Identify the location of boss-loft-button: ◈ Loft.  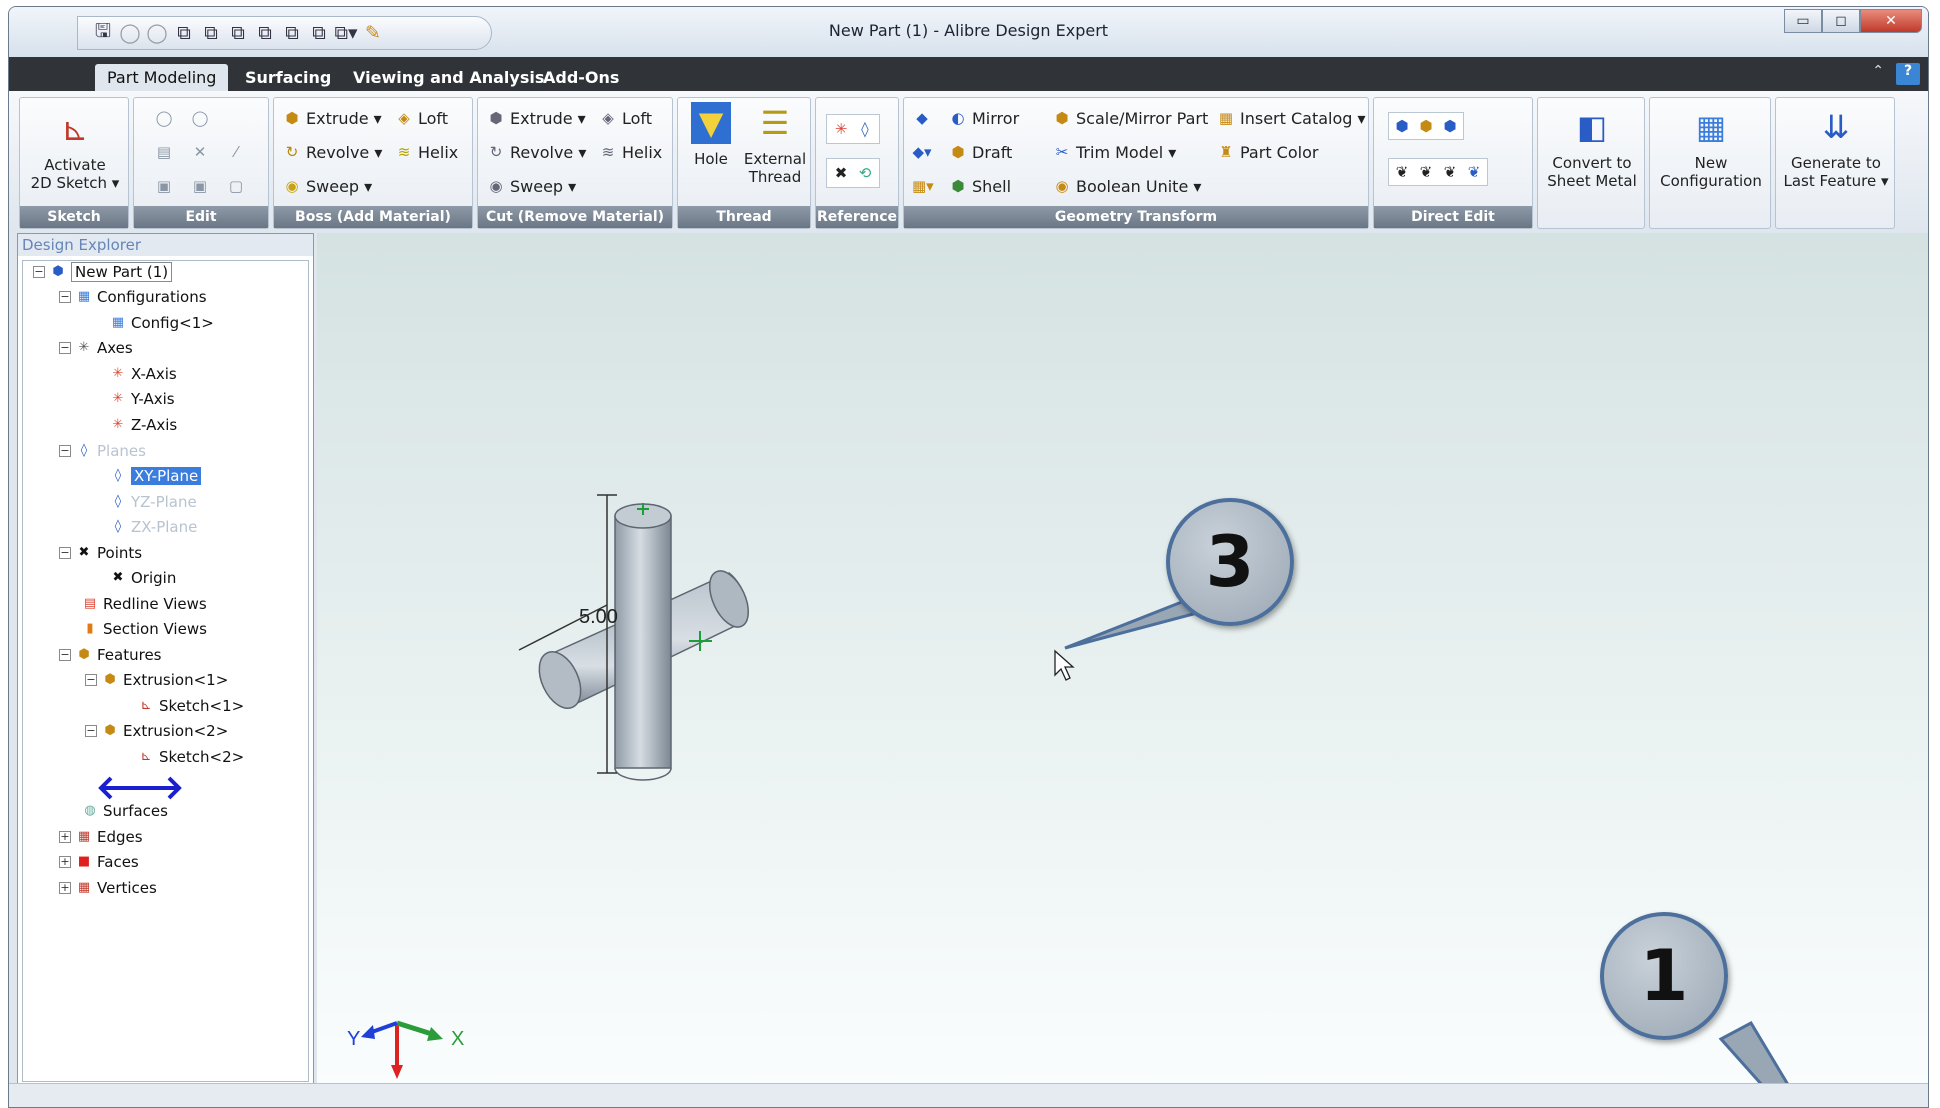
(421, 118).